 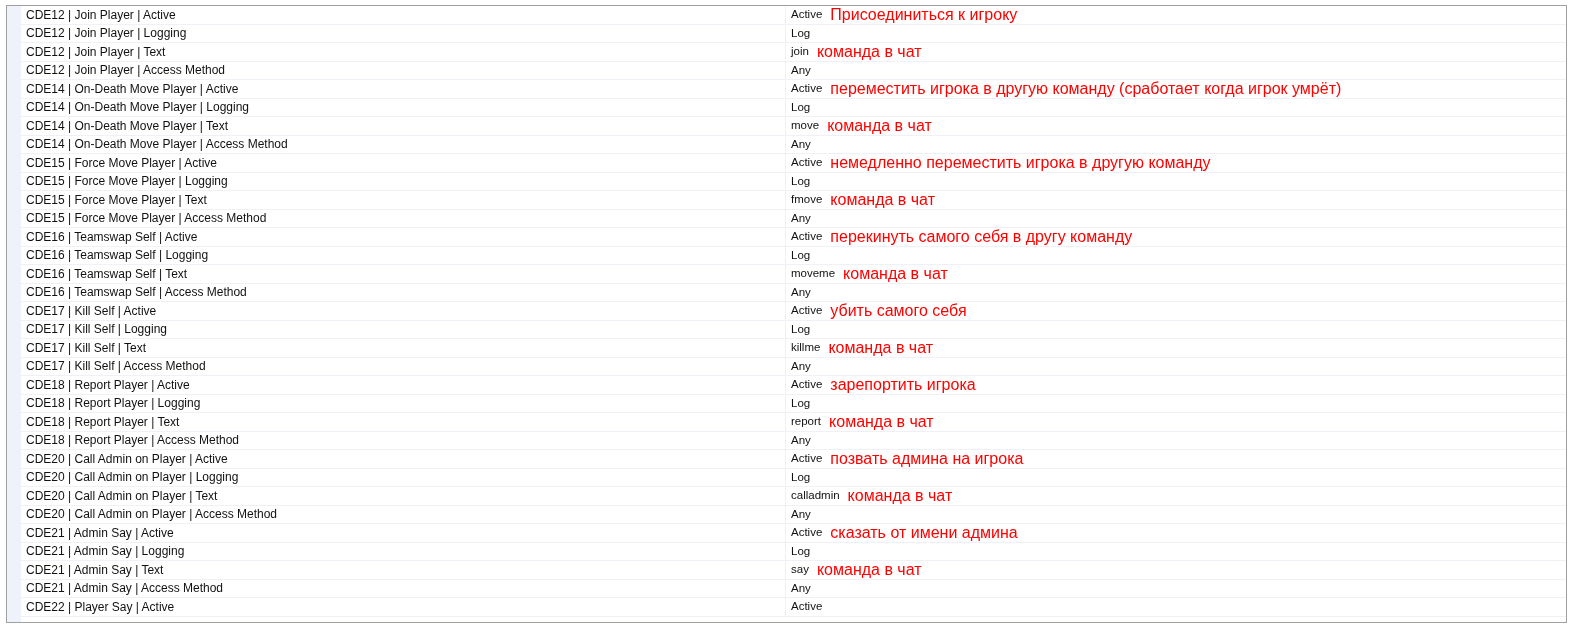 What do you see at coordinates (96, 329) in the screenshot?
I see `property-name: CDE17 | Kill Self | Logging` at bounding box center [96, 329].